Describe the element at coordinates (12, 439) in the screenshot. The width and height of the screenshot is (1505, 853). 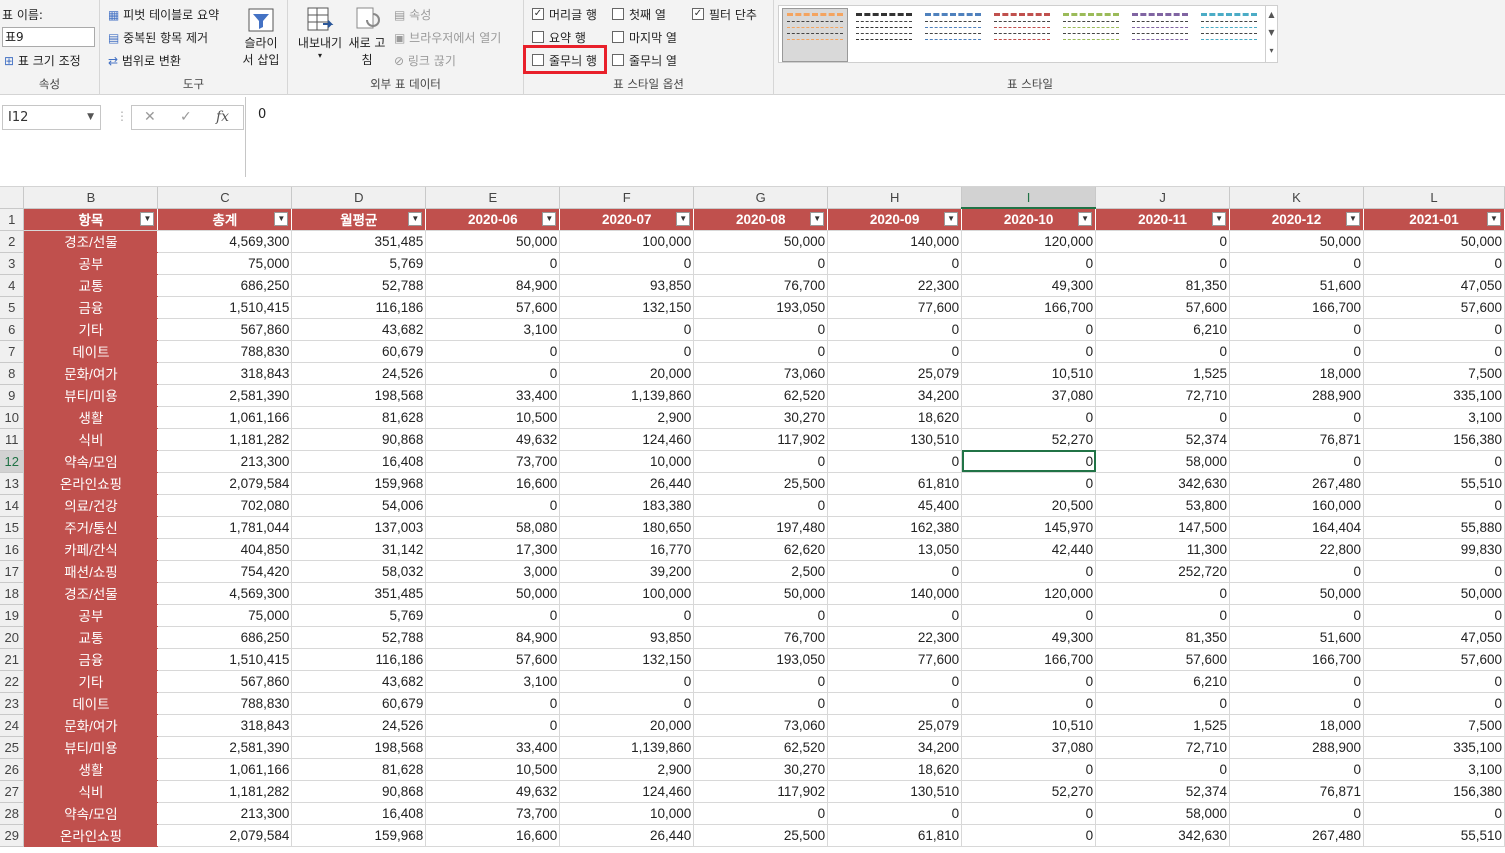
I see `row-header: 11` at that location.